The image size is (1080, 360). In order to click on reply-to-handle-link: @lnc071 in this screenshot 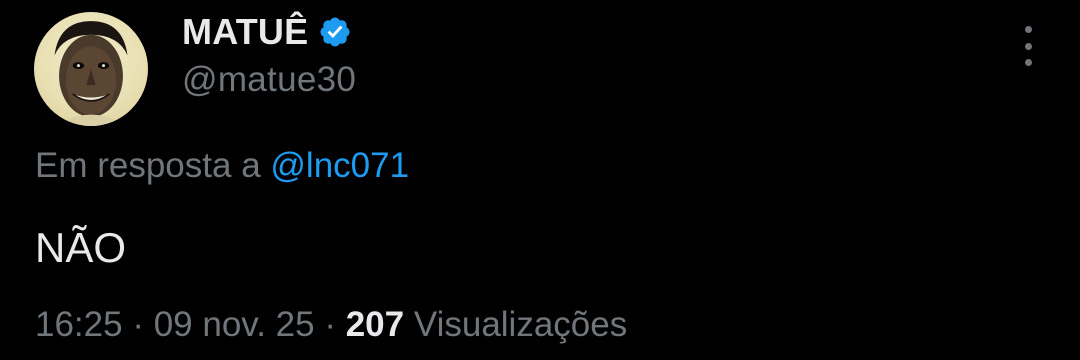, I will do `click(339, 165)`.